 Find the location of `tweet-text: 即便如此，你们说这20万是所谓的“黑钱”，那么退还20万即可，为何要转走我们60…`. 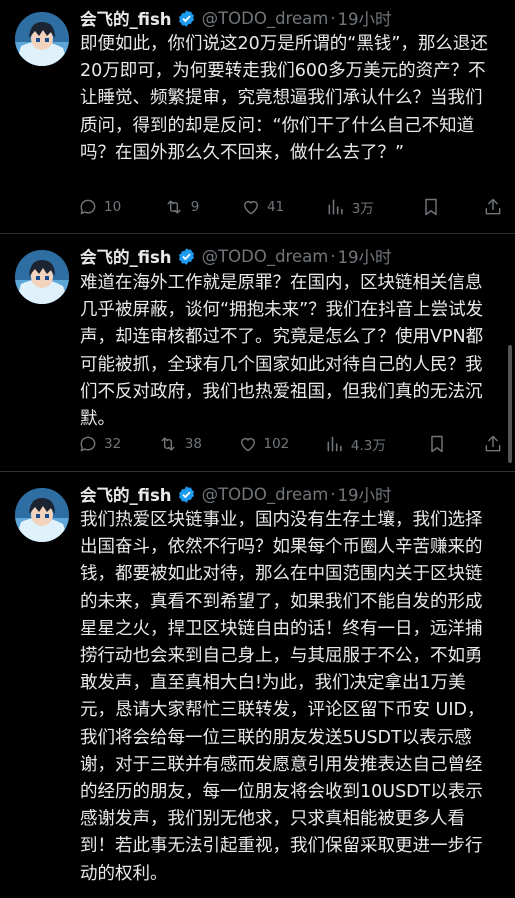

tweet-text: 即便如此，你们说这20万是所谓的“黑钱”，那么退还20万即可，为何要转走我们60… is located at coordinates (284, 98).